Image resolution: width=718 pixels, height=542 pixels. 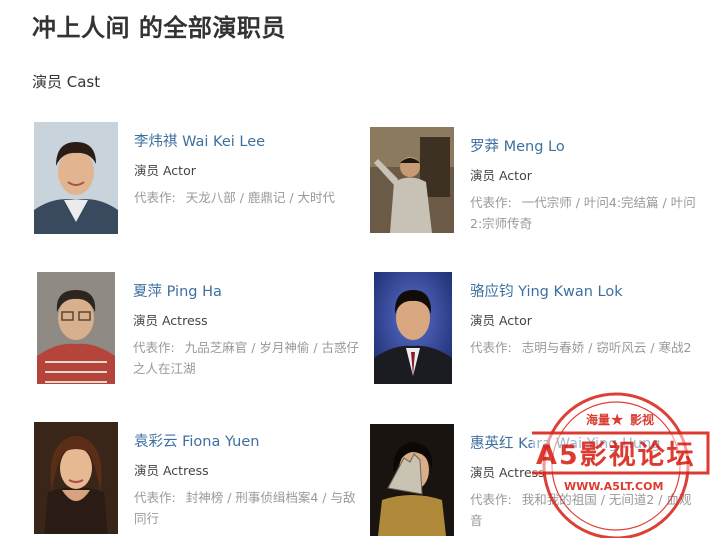 I want to click on representative-works: 代表作: 封神榜 / 刑事侦缉档案4 / 与敌同行, so click(x=249, y=508).